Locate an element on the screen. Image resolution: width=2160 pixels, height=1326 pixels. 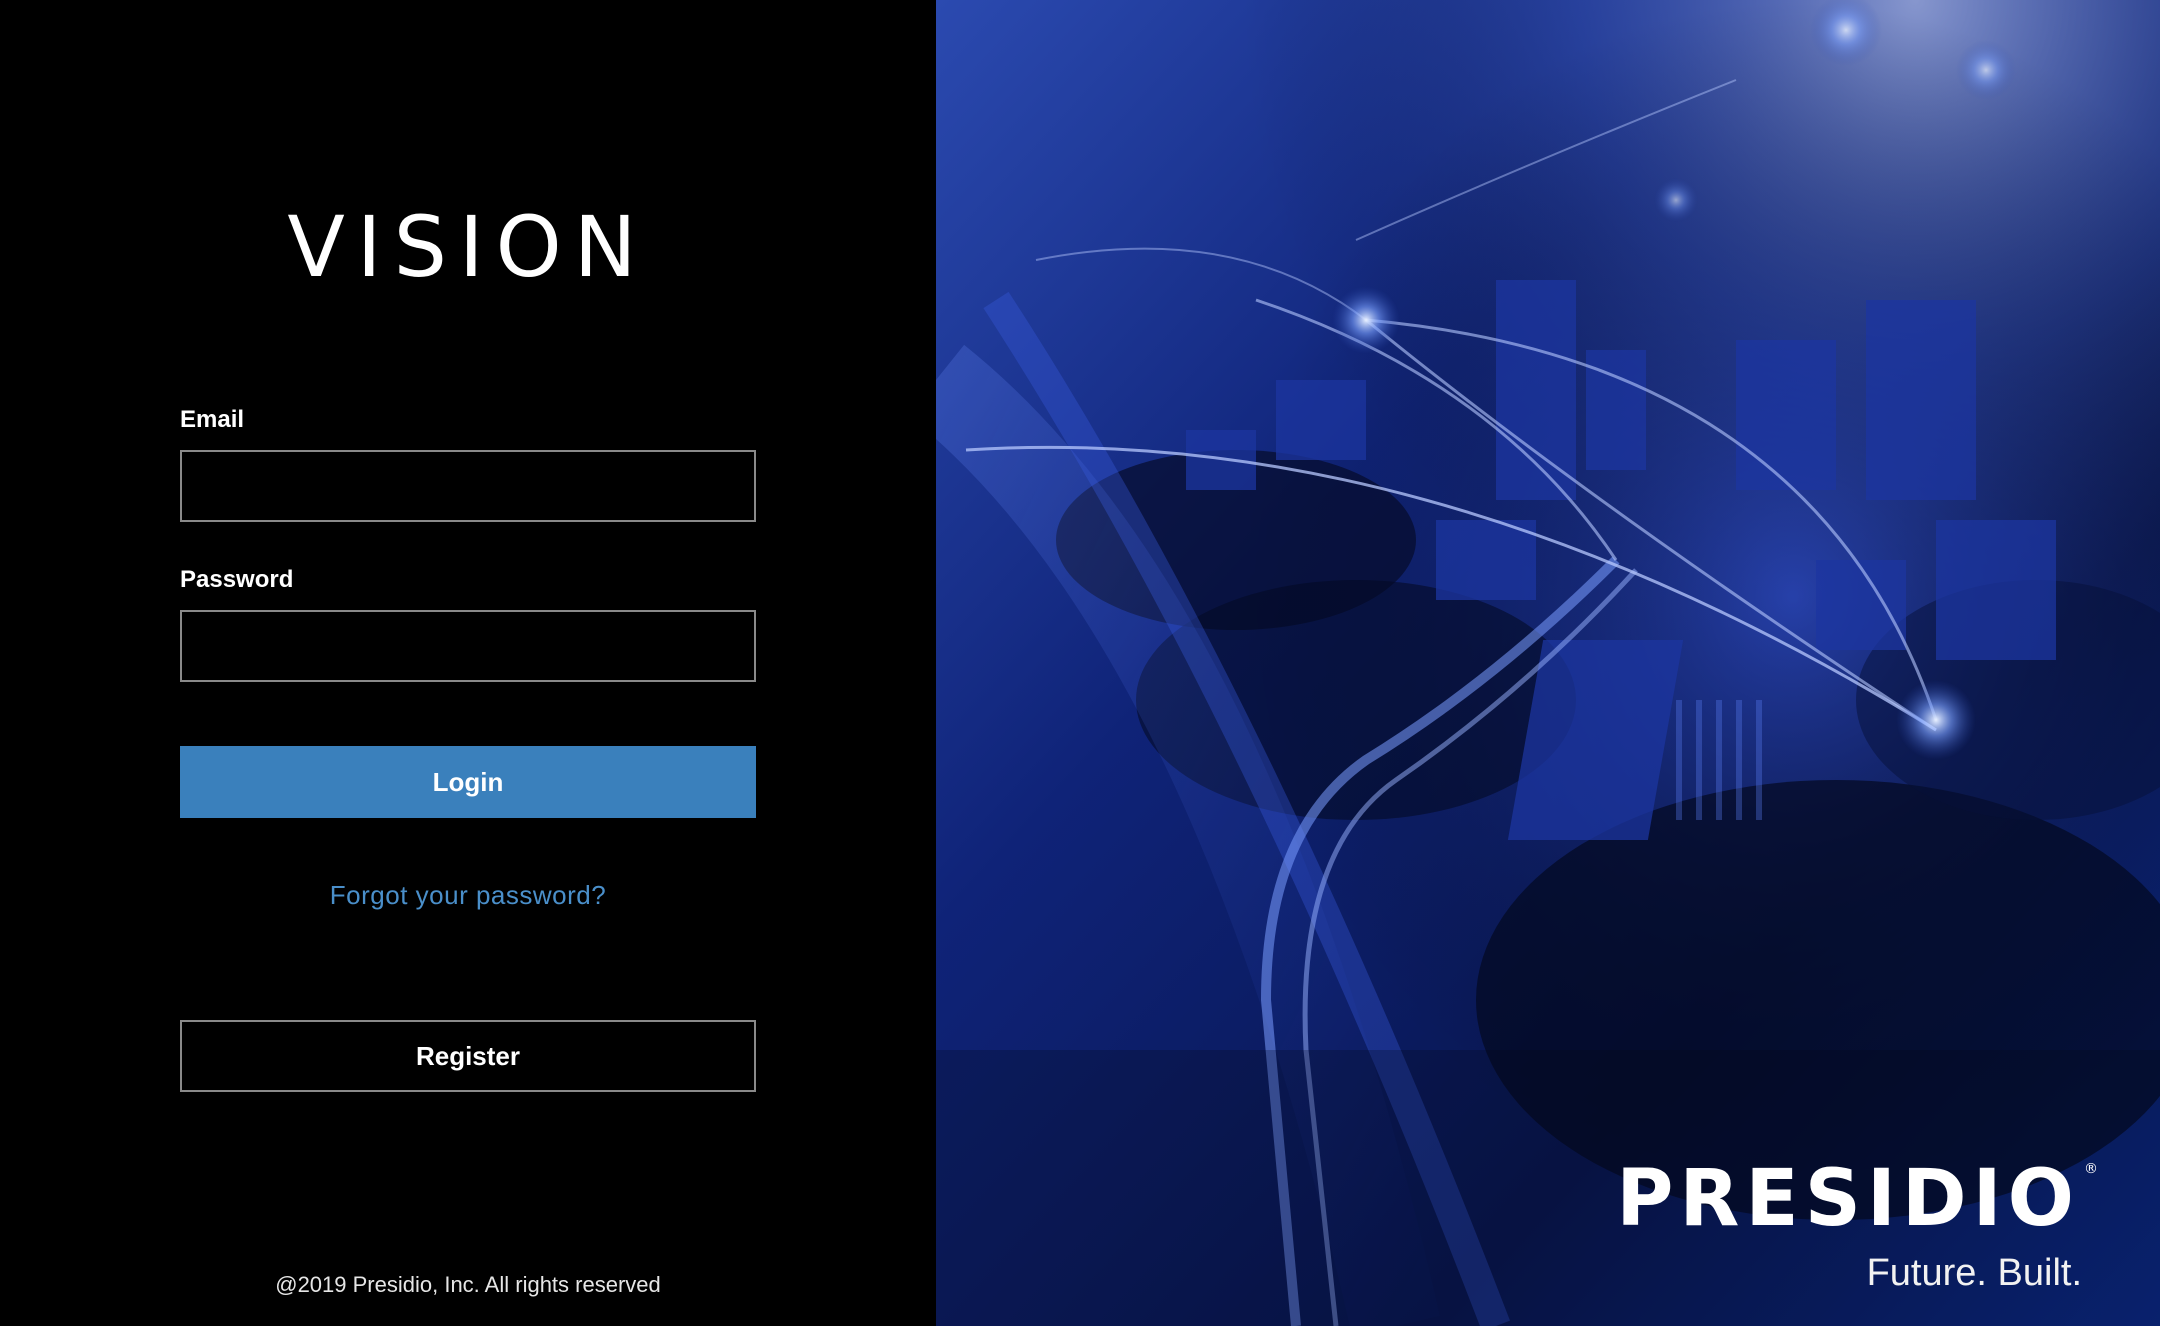
registered-mark: ® is located at coordinates (2091, 1169).